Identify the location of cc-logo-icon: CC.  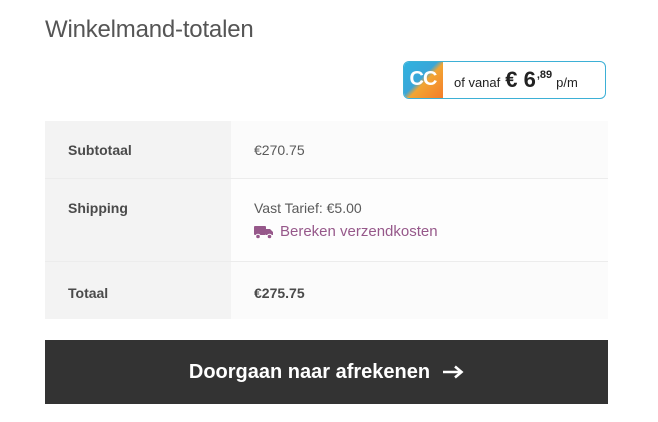
(423, 80).